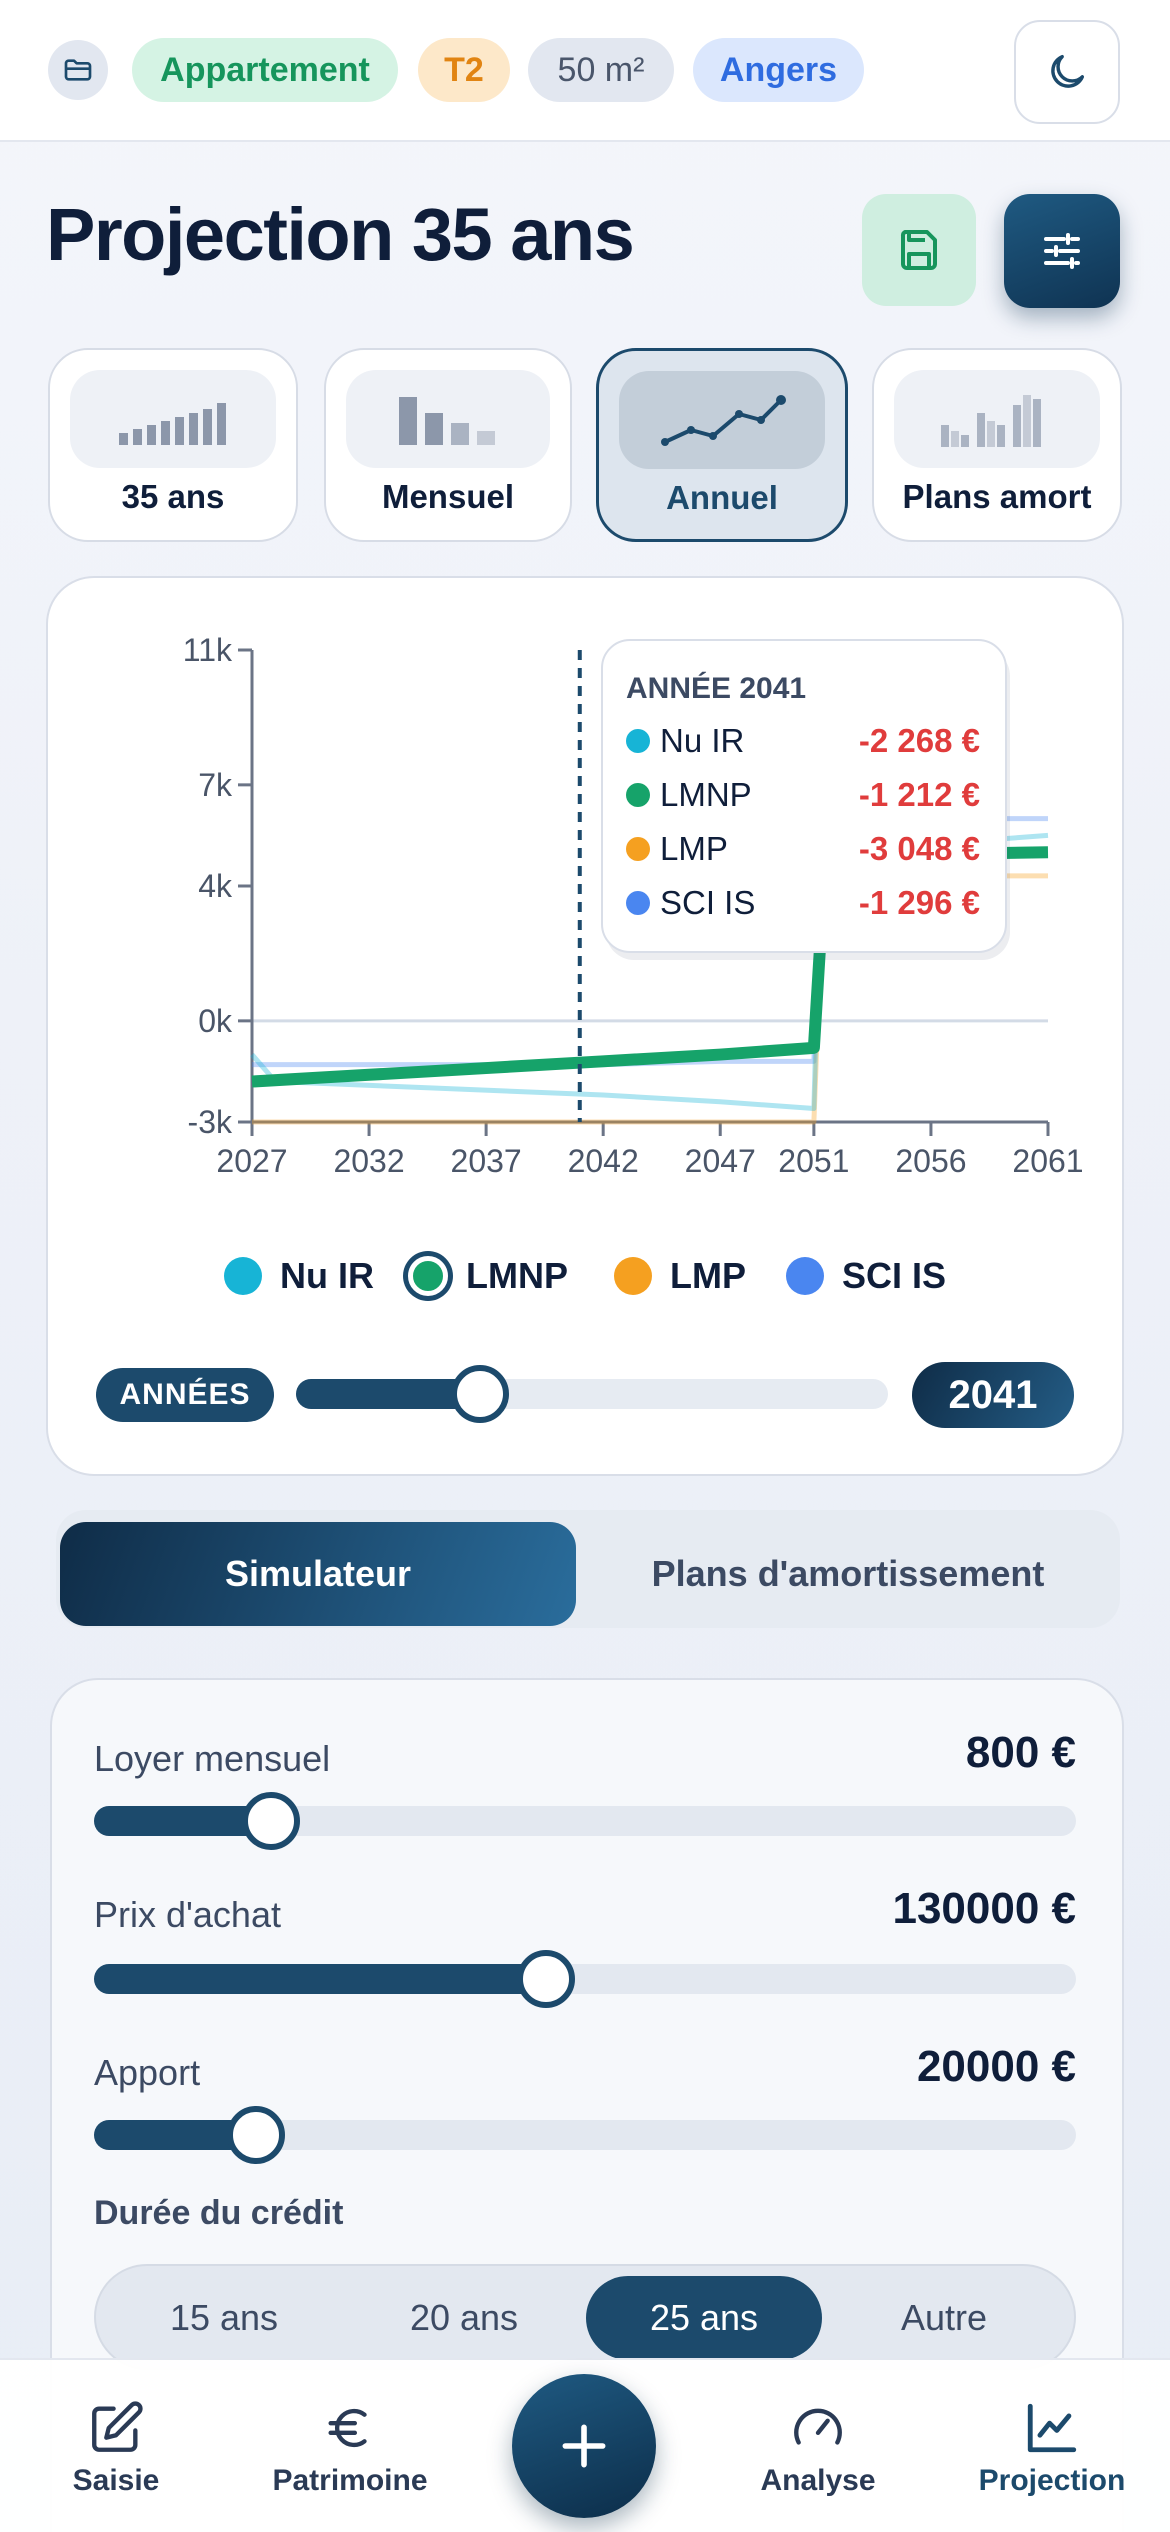 Image resolution: width=1170 pixels, height=2532 pixels. What do you see at coordinates (545, 1979) in the screenshot?
I see `price-slider-thumb` at bounding box center [545, 1979].